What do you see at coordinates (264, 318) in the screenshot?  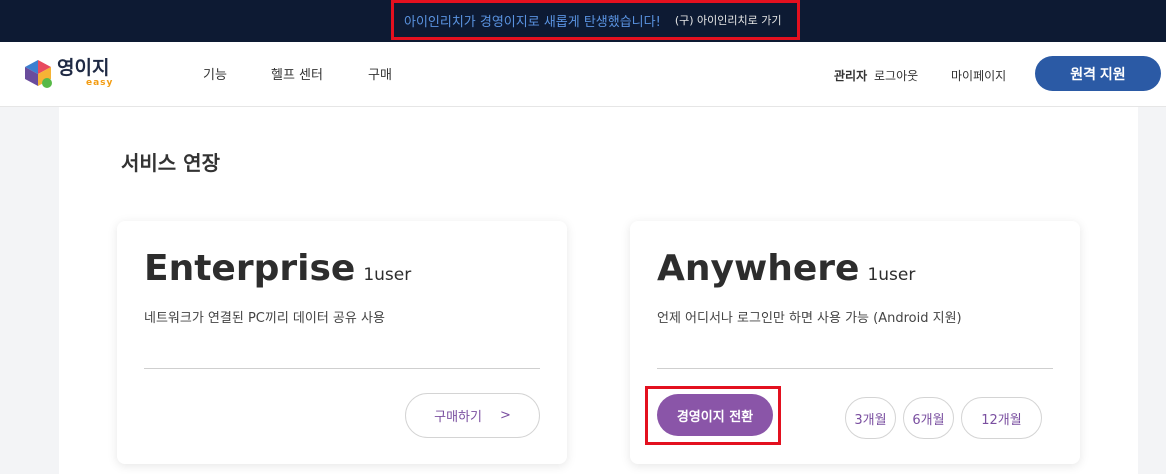 I see `card-description: 네트워크가 연결된 PC끼리 데이터 공유 사용` at bounding box center [264, 318].